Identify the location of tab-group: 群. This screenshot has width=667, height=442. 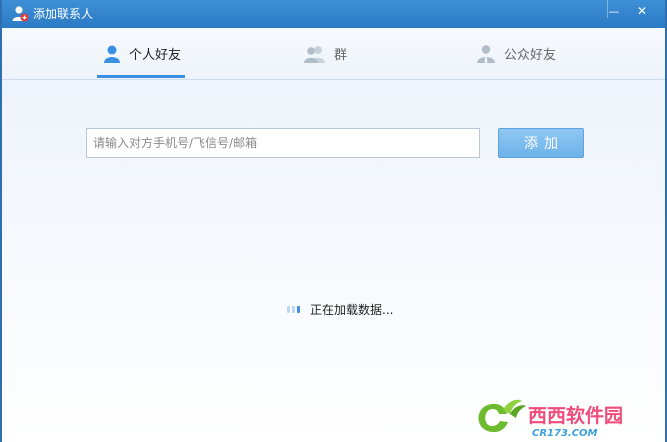
(325, 53).